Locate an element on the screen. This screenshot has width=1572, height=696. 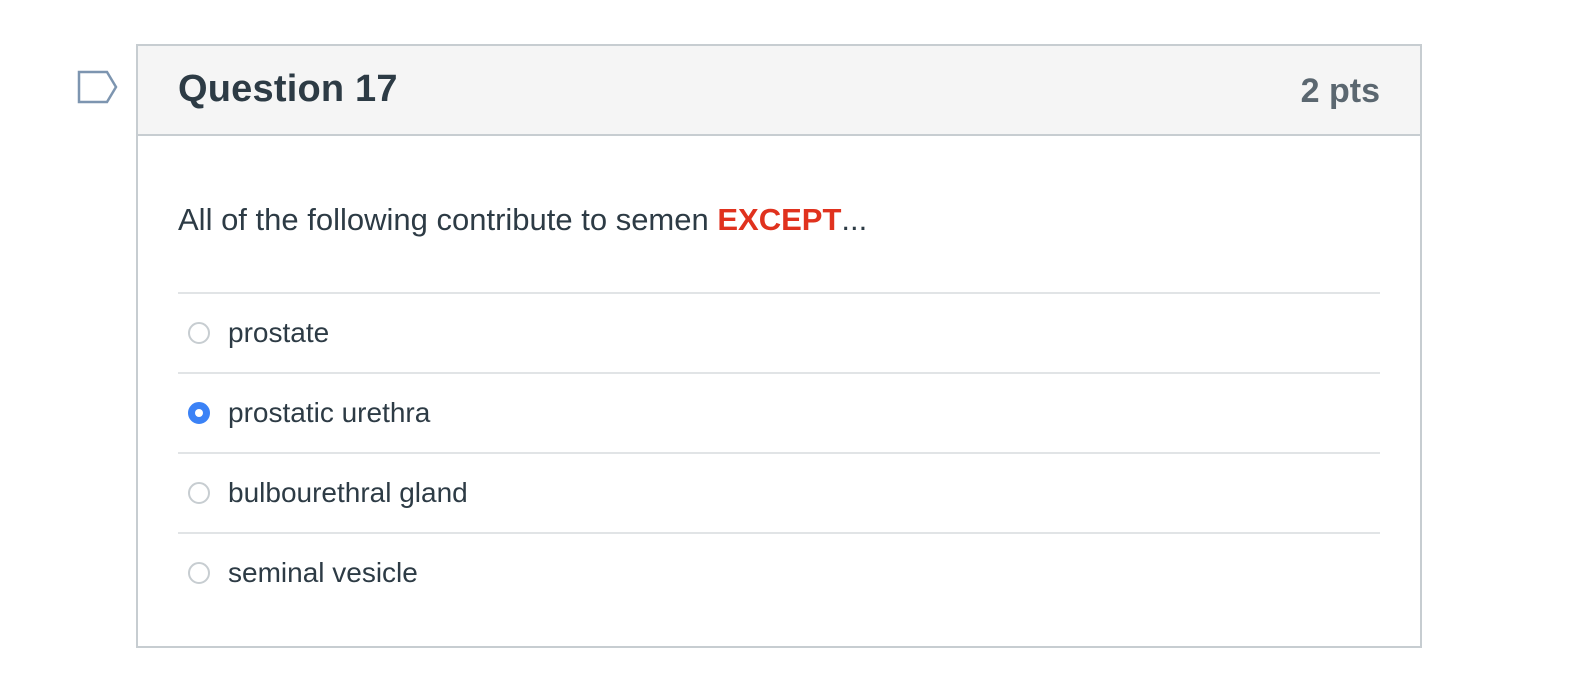
question-header: Question 17 2 pts is located at coordinates (779, 91).